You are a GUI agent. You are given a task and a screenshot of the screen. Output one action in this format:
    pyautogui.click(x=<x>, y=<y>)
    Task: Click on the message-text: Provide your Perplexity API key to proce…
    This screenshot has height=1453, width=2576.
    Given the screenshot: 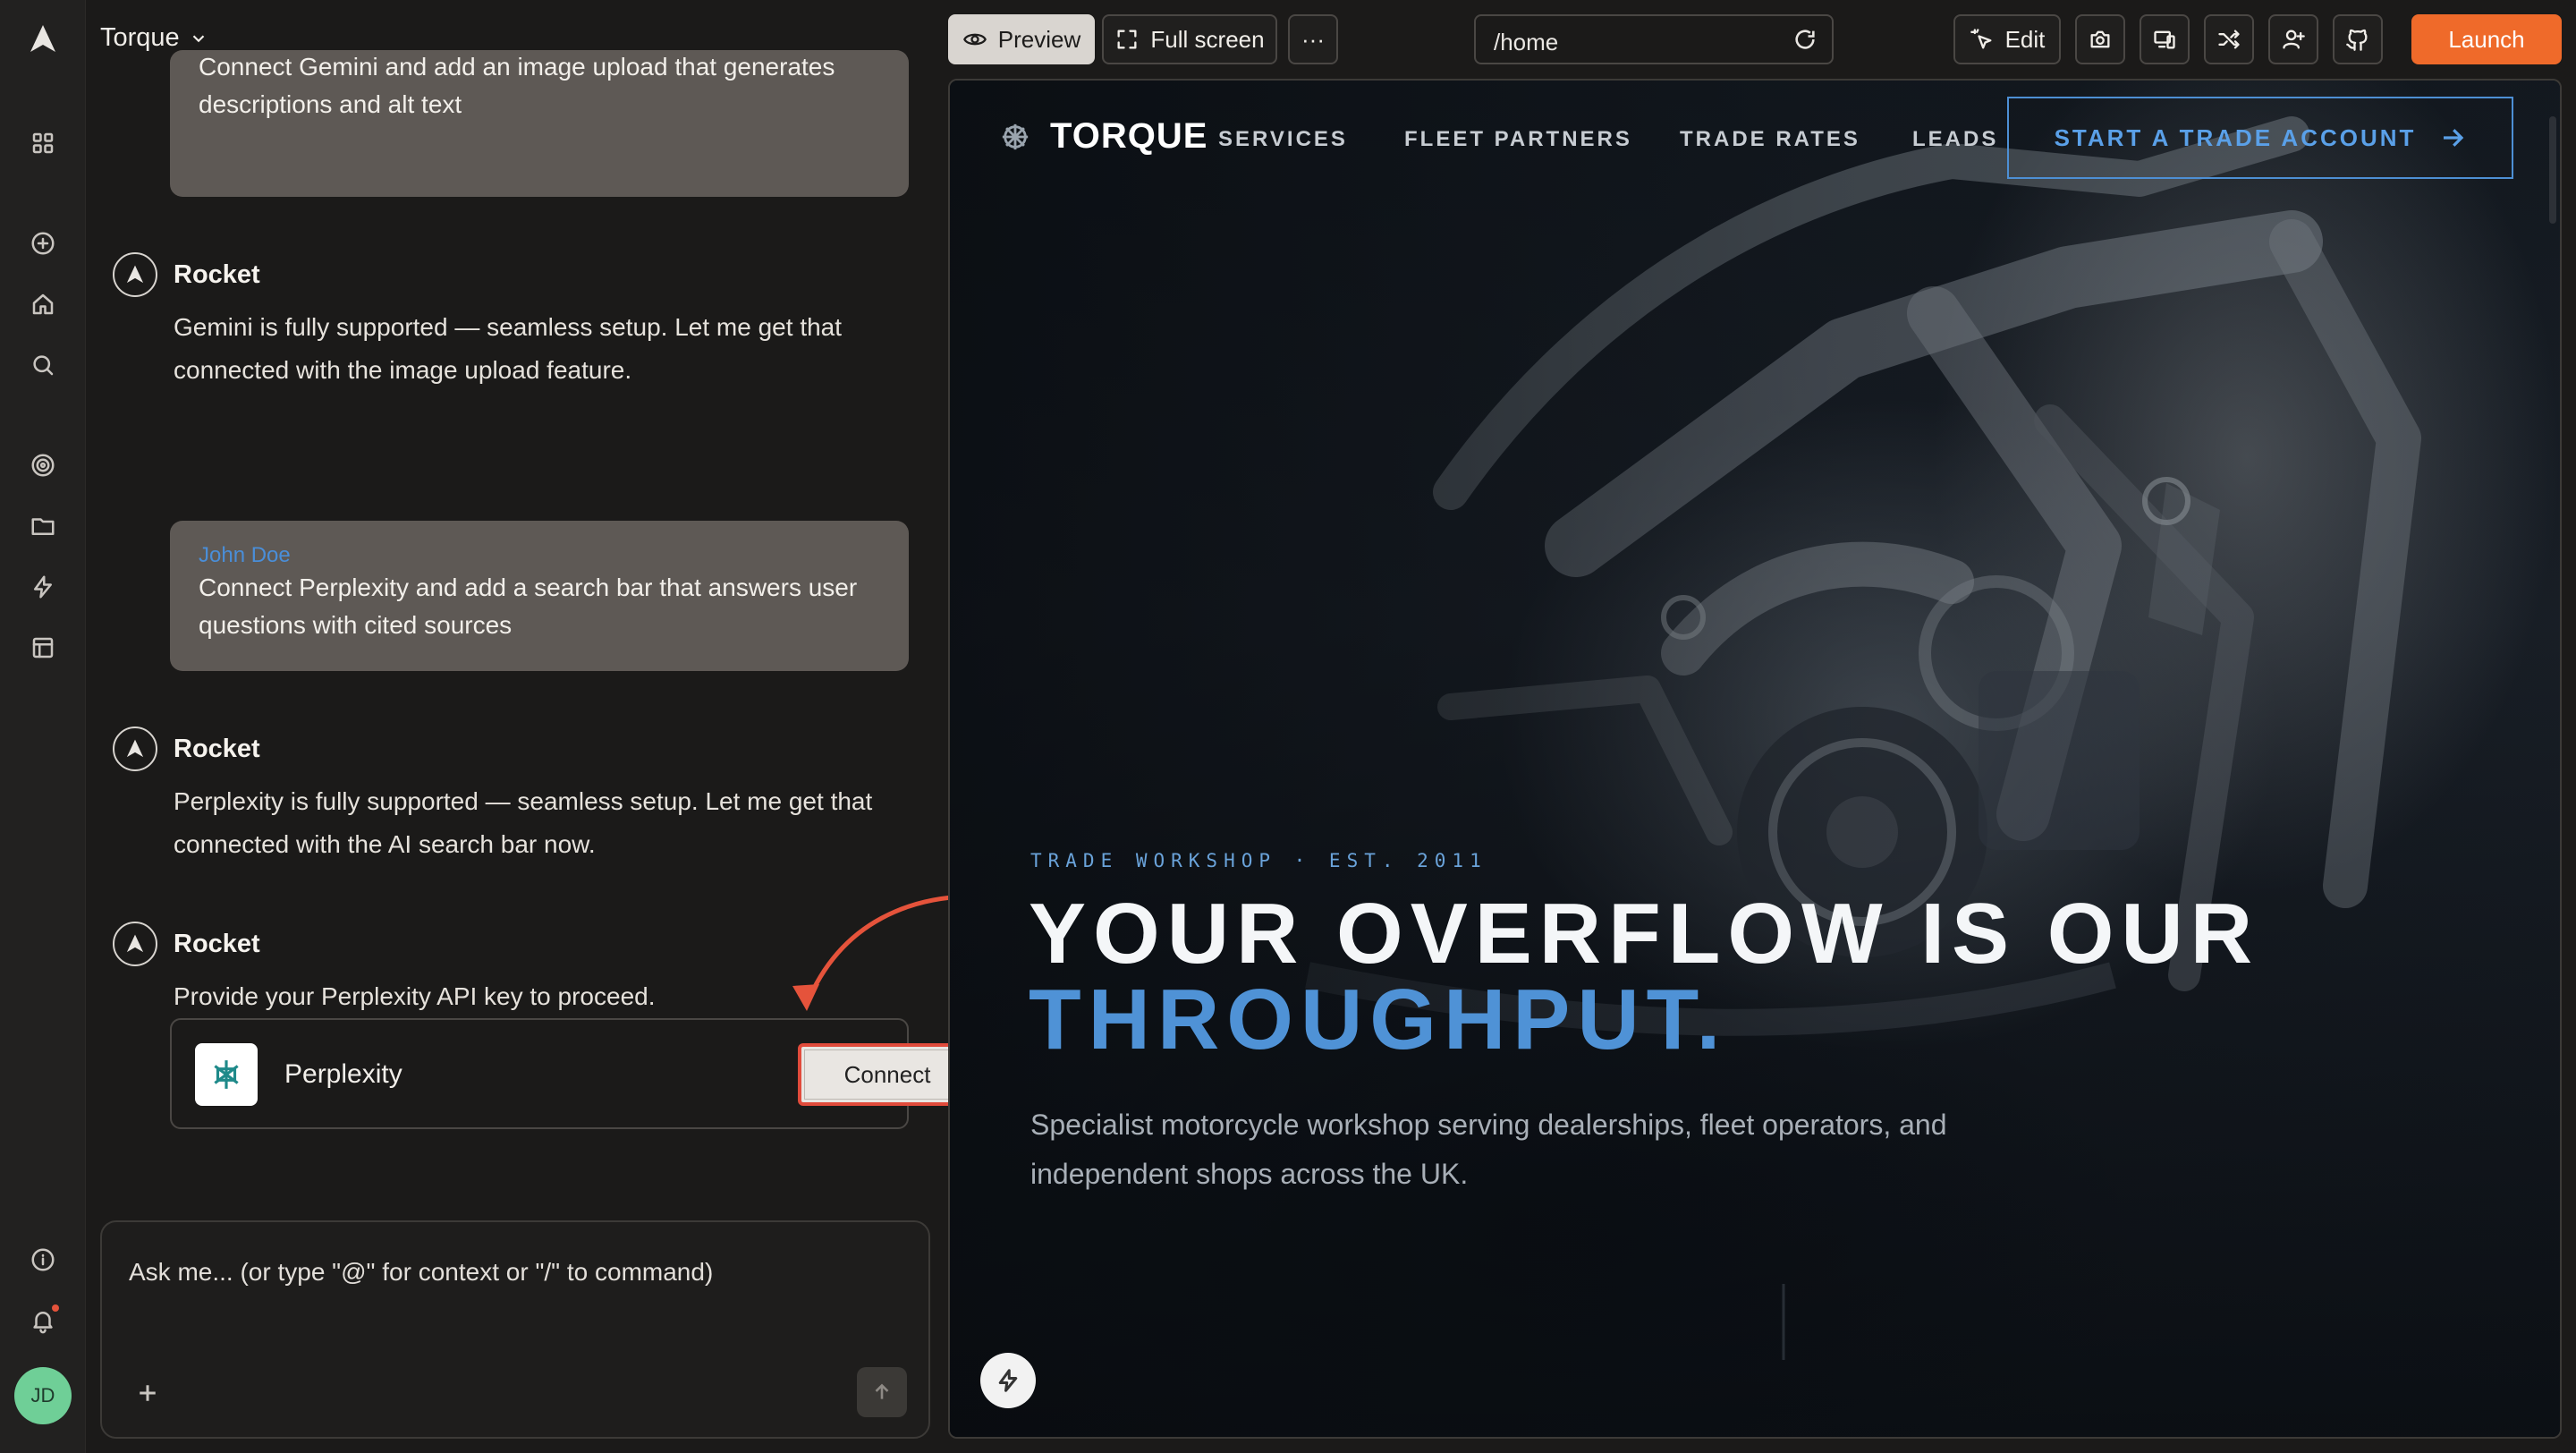 What is the action you would take?
    pyautogui.click(x=415, y=996)
    